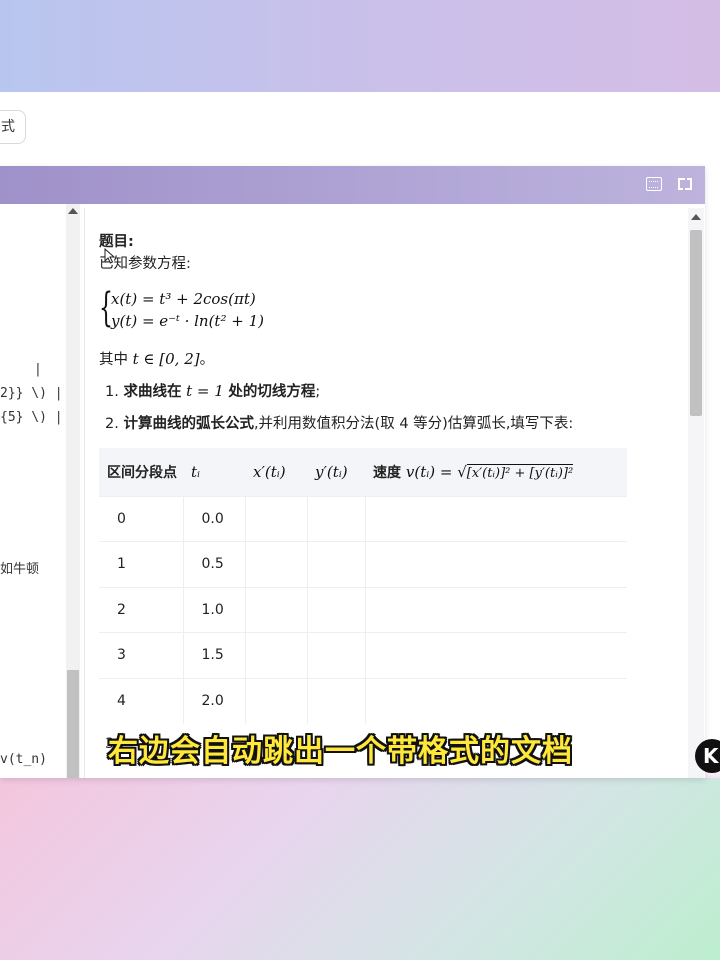 This screenshot has width=720, height=960. What do you see at coordinates (73, 724) in the screenshot?
I see `source-scroll-thumb` at bounding box center [73, 724].